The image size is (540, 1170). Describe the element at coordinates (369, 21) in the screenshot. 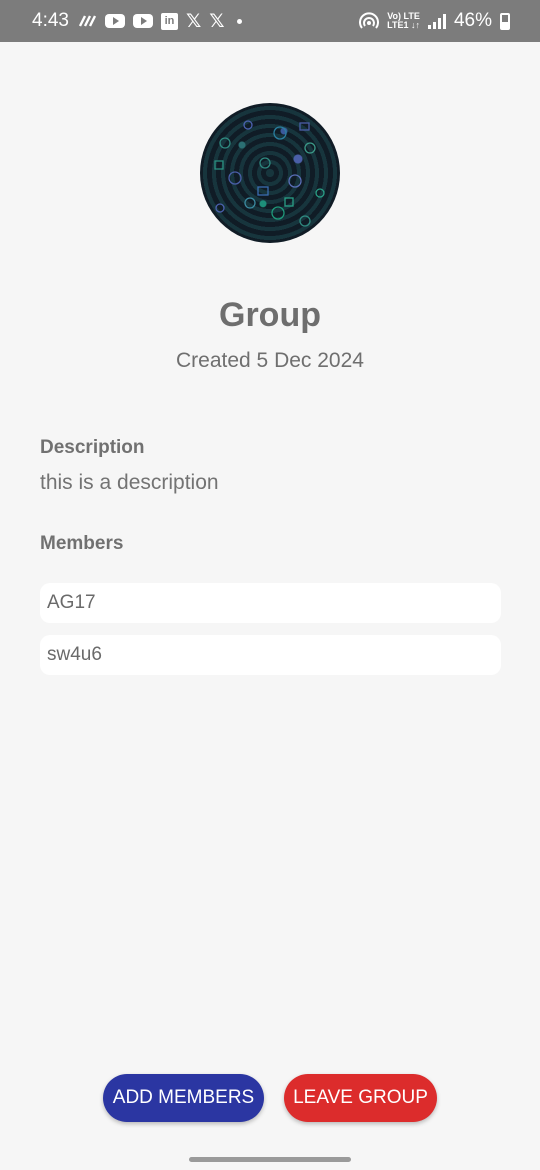

I see `hotspot-icon` at that location.